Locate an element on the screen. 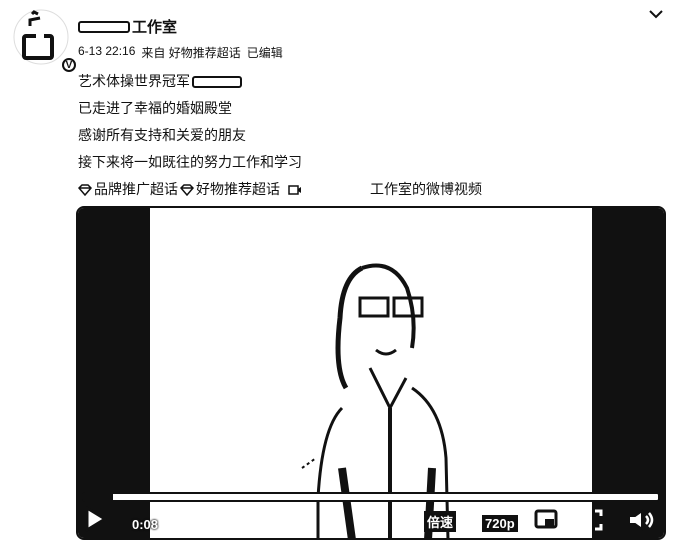  volume-icon is located at coordinates (641, 520).